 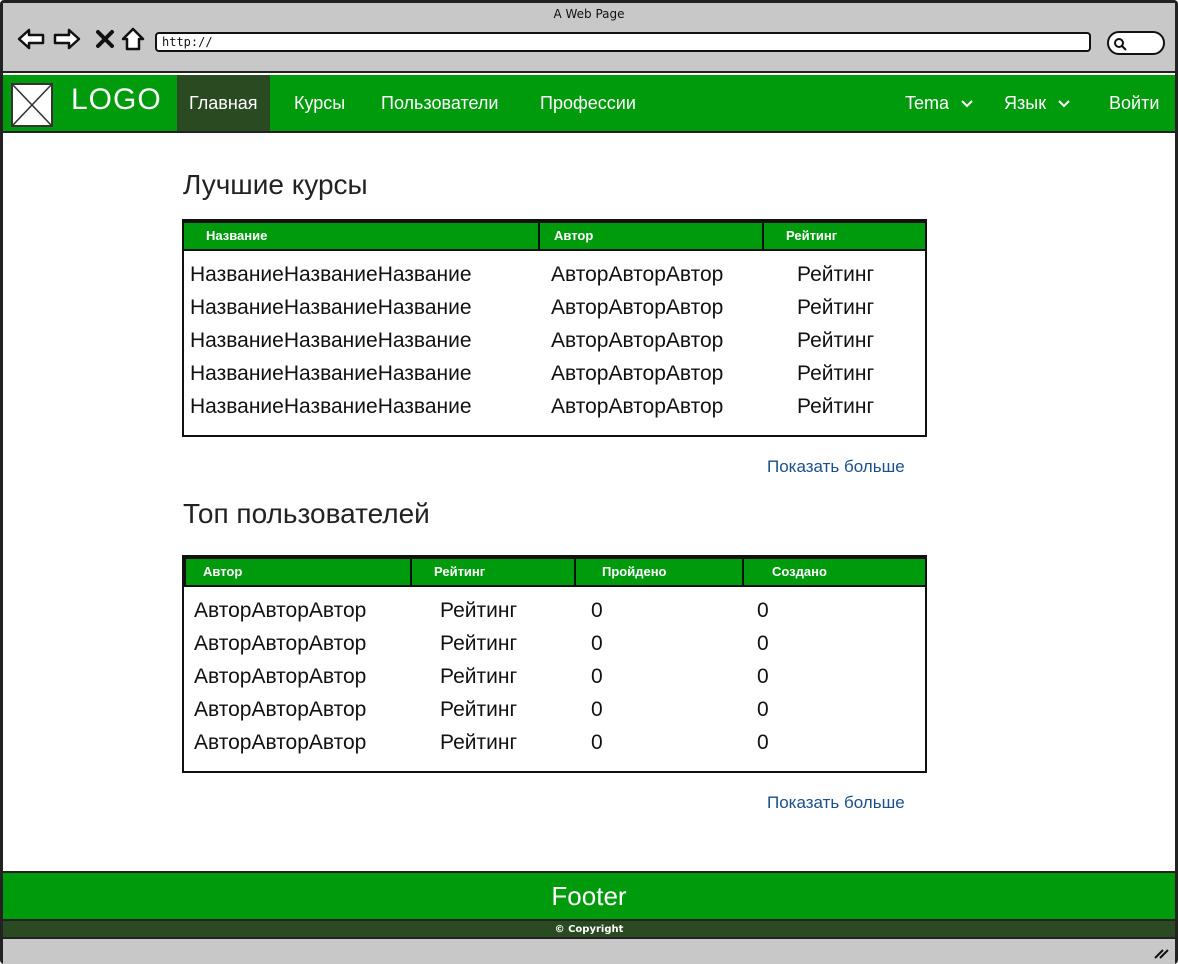 I want to click on table-header: Автор Рейтинг Пройдено Создано, so click(x=555, y=572).